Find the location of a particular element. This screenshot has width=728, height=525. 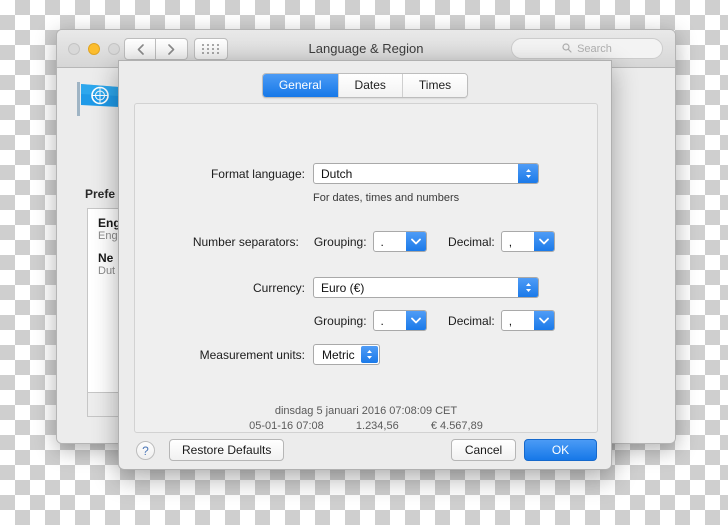

measurement-units-label: Measurement units: is located at coordinates (252, 354).